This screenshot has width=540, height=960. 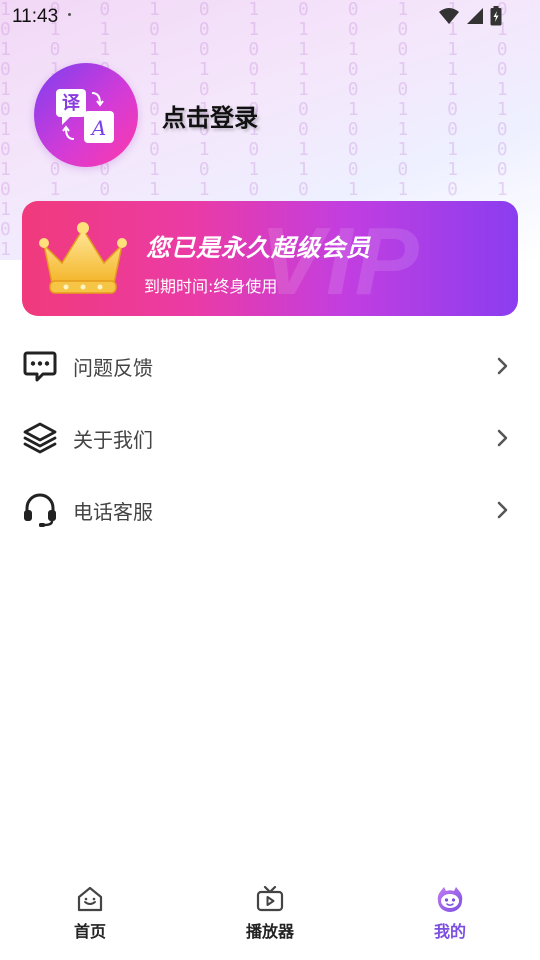 I want to click on headset-icon, so click(x=40, y=510).